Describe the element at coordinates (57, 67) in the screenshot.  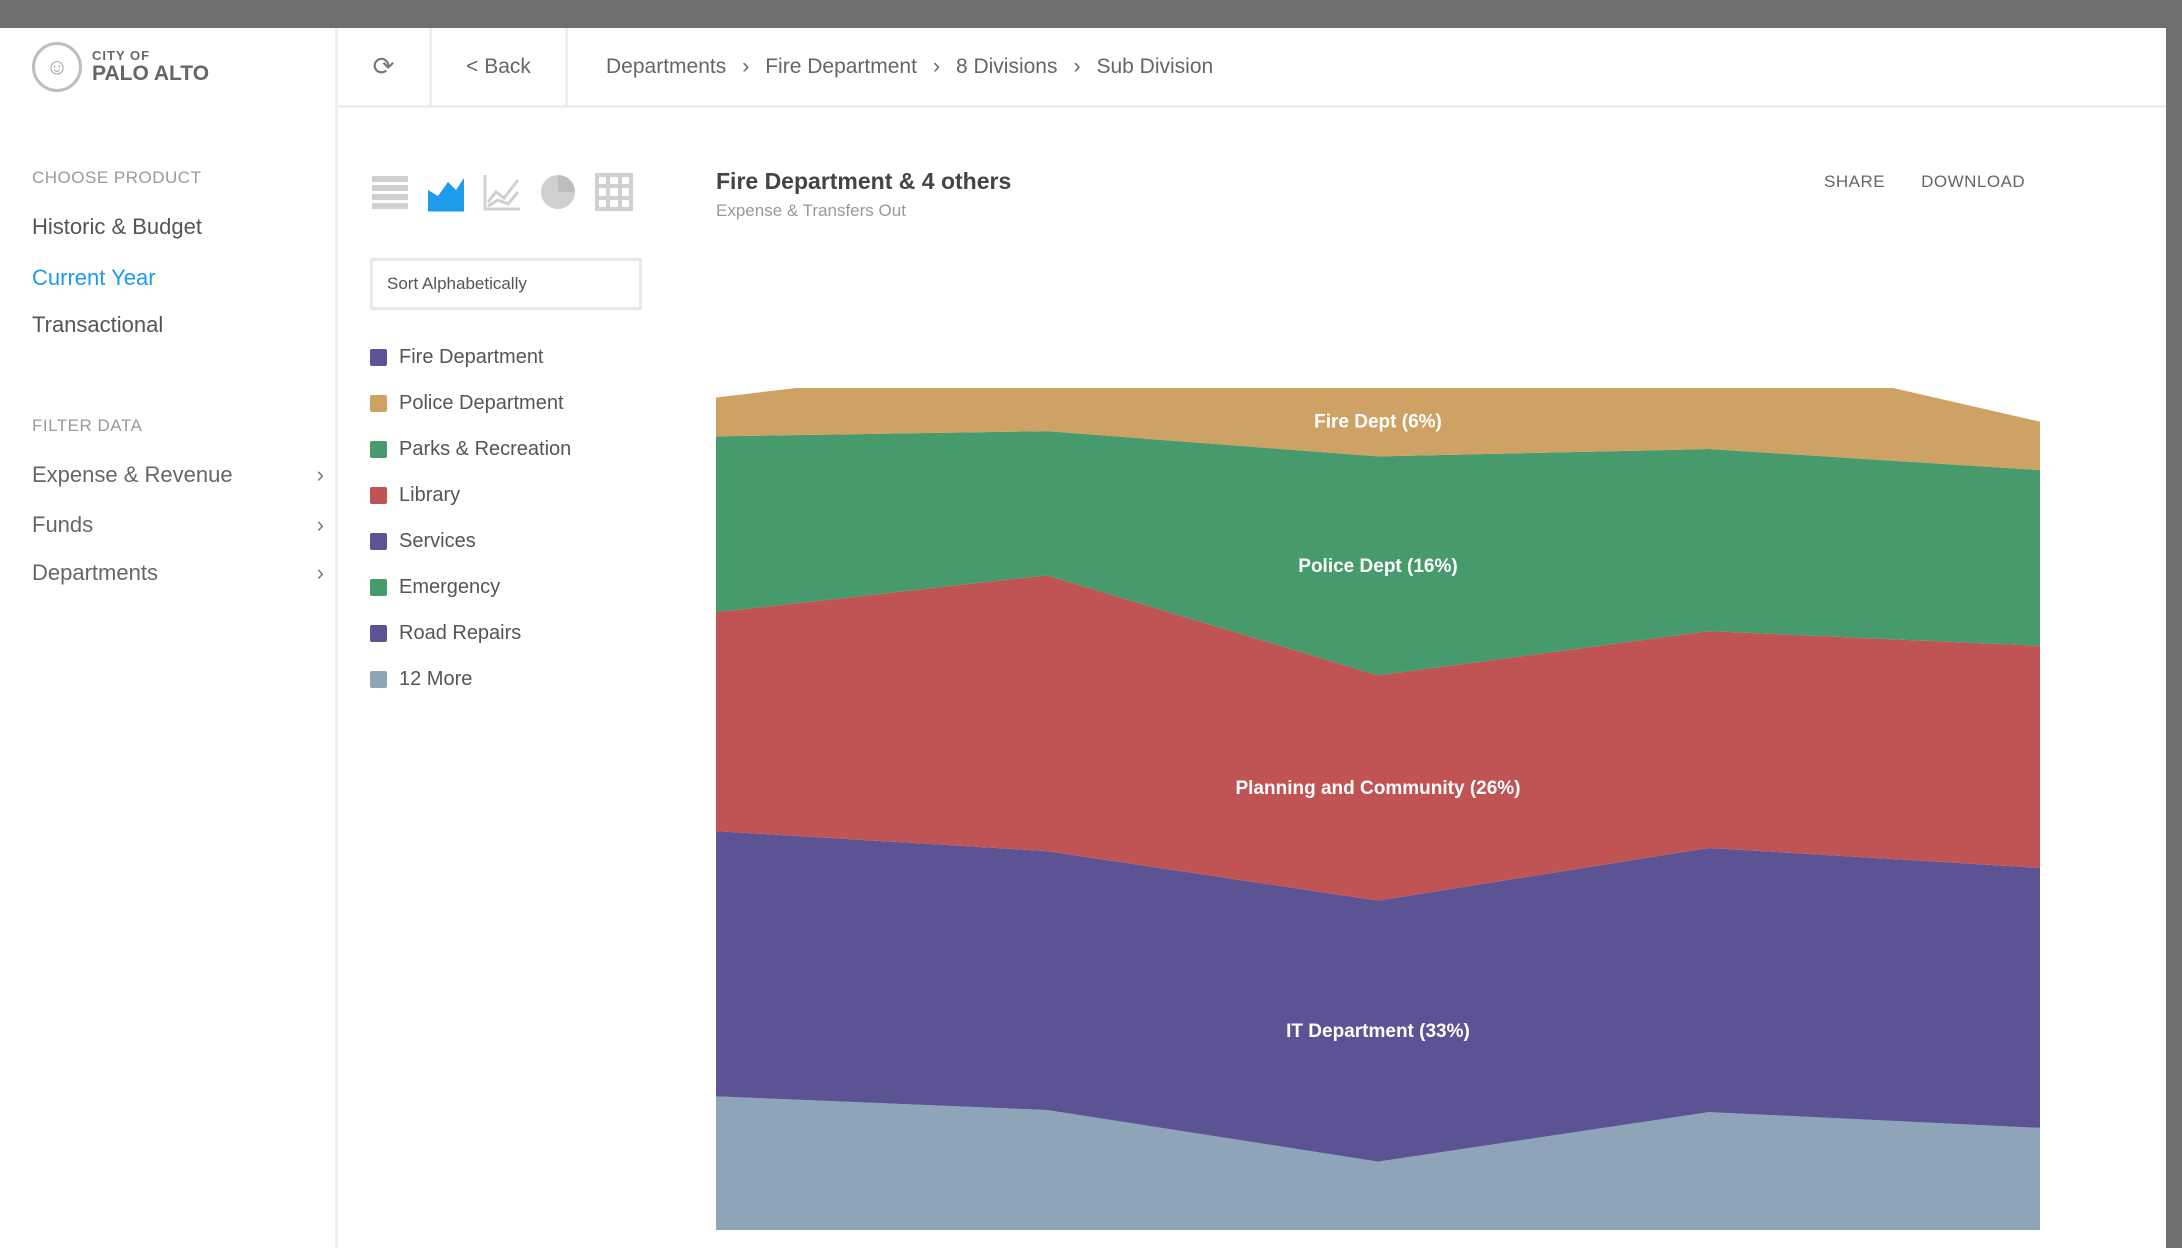
I see `city-seal-icon: ☺` at that location.